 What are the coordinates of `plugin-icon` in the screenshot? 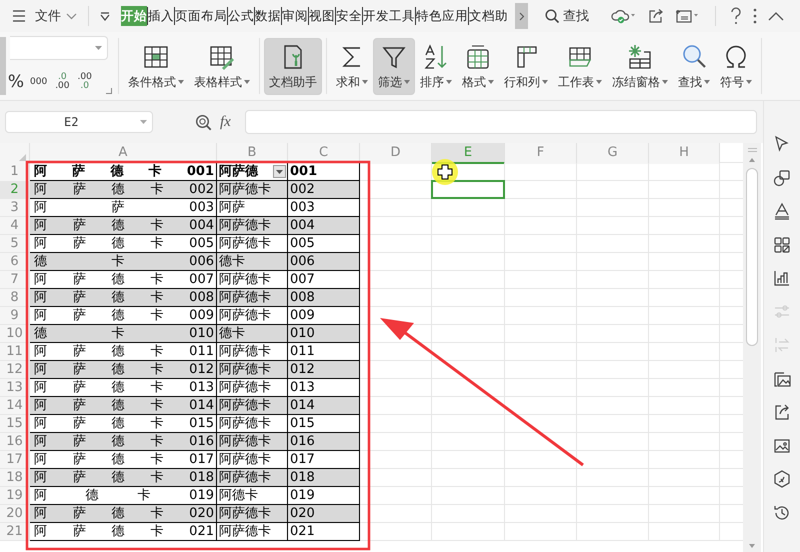 It's located at (782, 479).